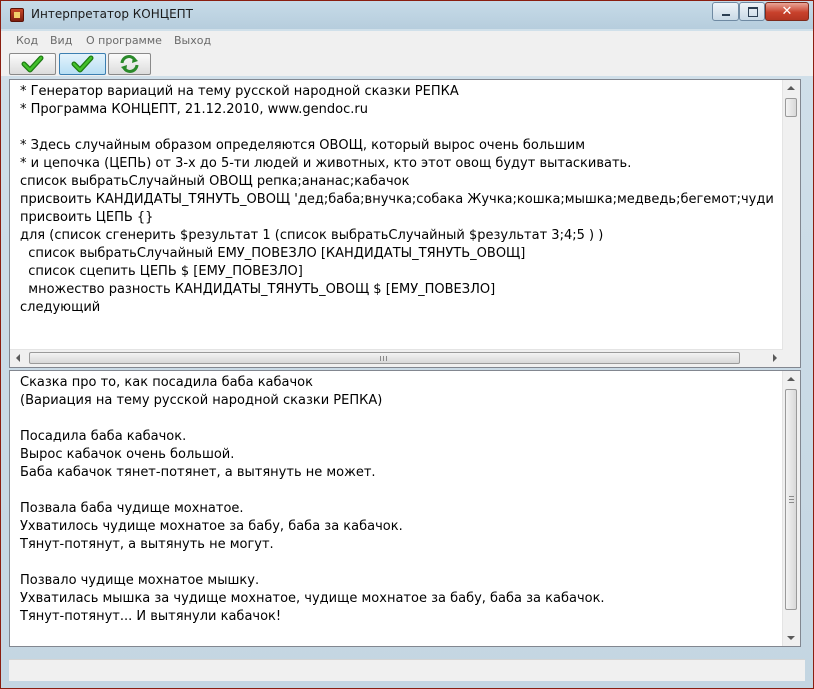 This screenshot has height=689, width=814. Describe the element at coordinates (791, 107) in the screenshot. I see `code-vscroll-thumb` at that location.